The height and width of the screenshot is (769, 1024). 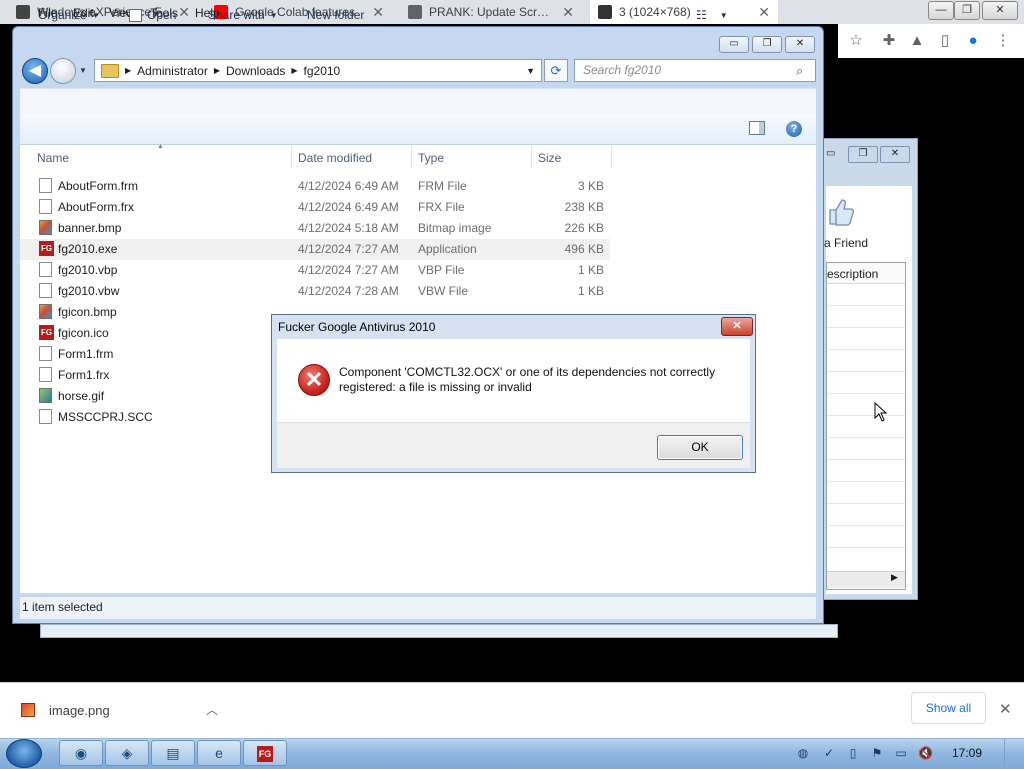 What do you see at coordinates (69, 15) in the screenshot?
I see `organize-button: Organize ▼` at bounding box center [69, 15].